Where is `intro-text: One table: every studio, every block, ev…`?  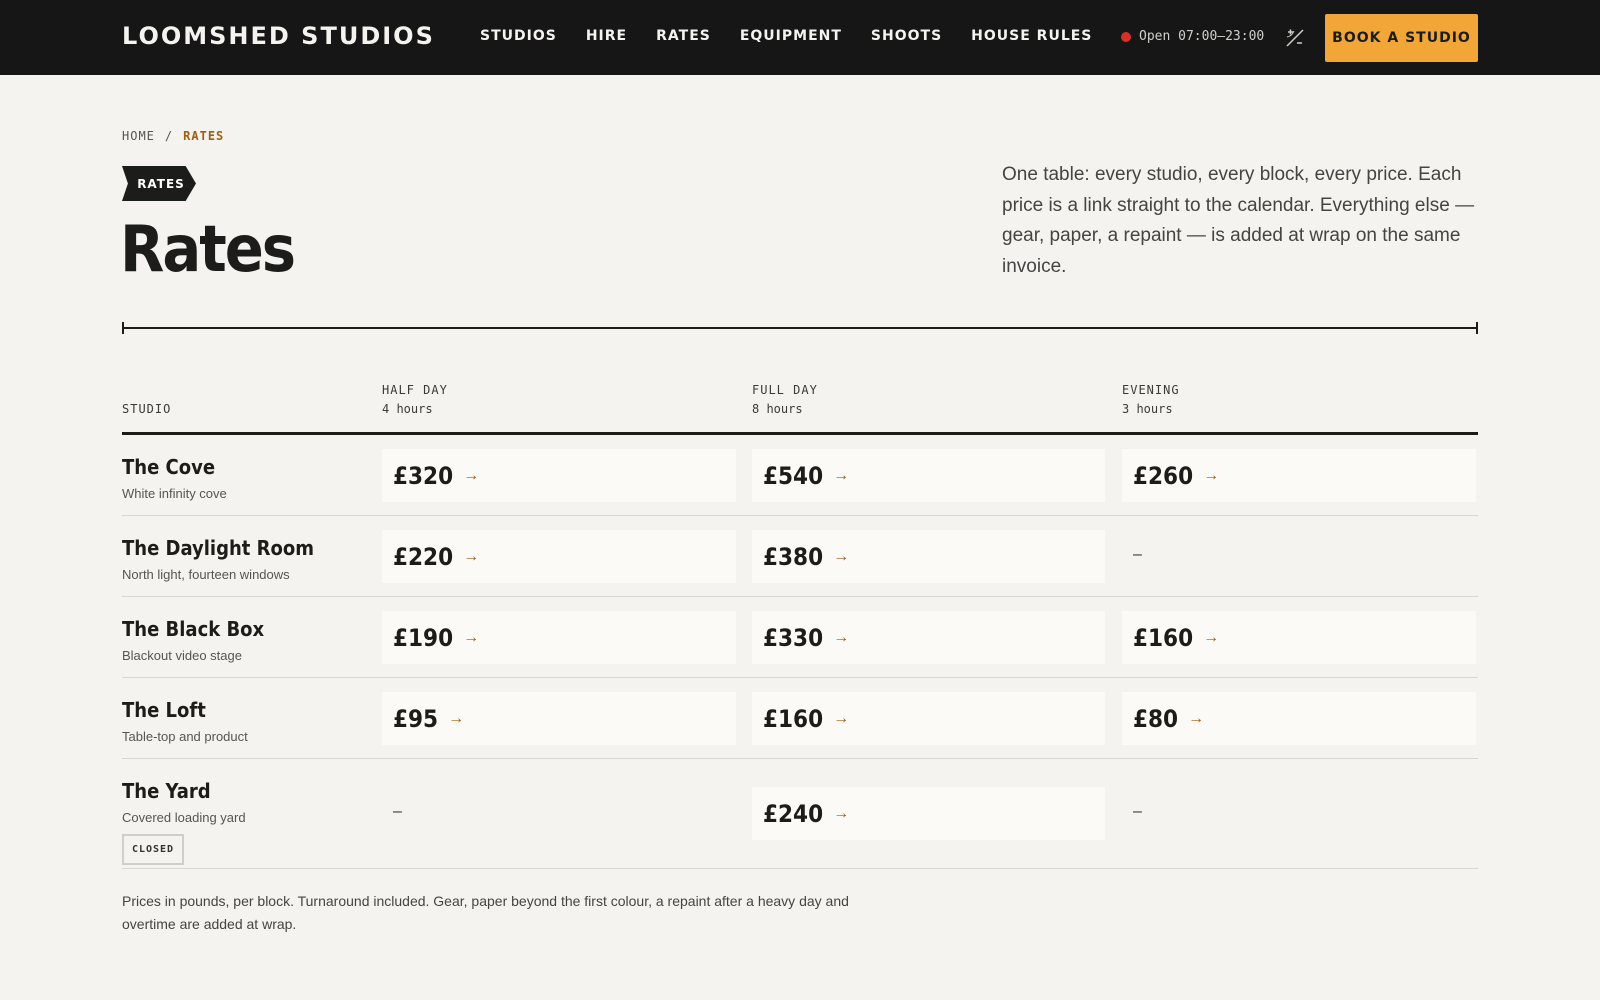
intro-text: One table: every studio, every block, ev… is located at coordinates (1238, 220).